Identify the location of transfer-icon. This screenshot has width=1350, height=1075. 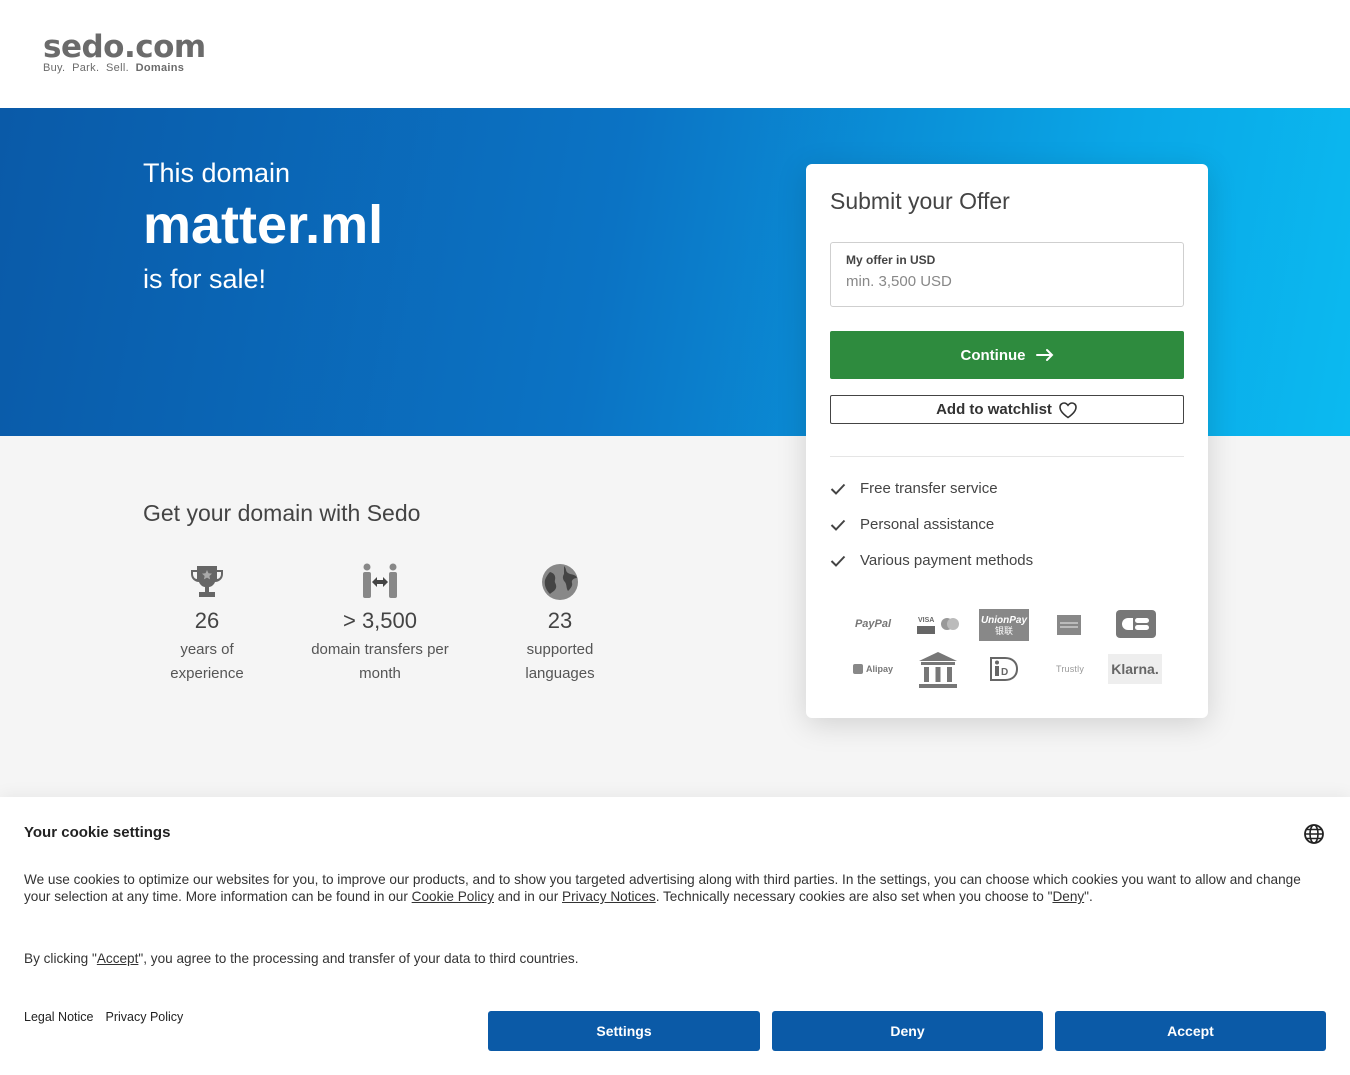
(380, 582).